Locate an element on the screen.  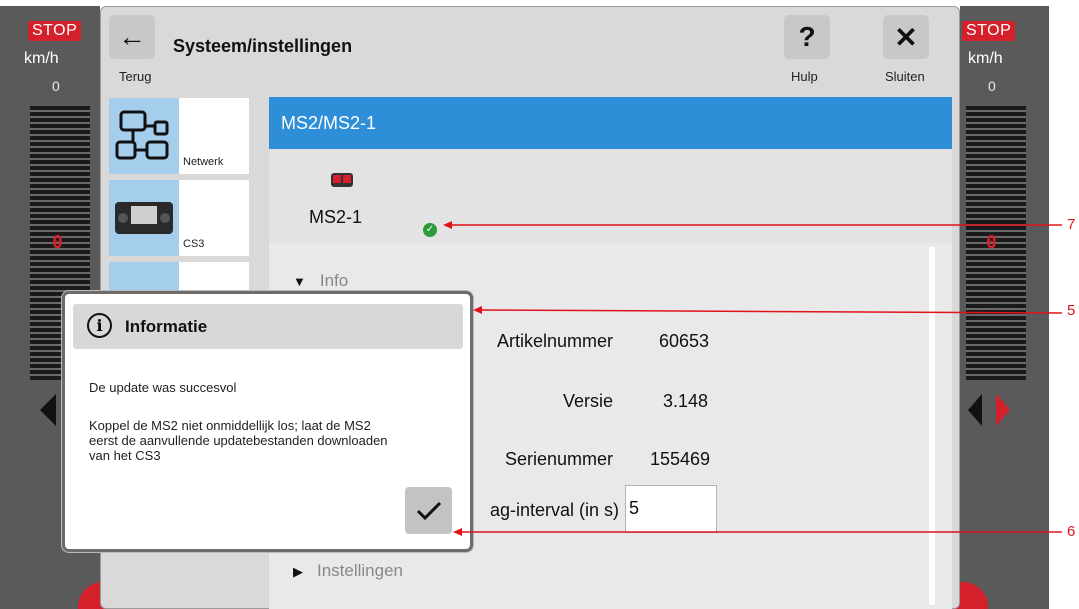
back-button: ← is located at coordinates (132, 37).